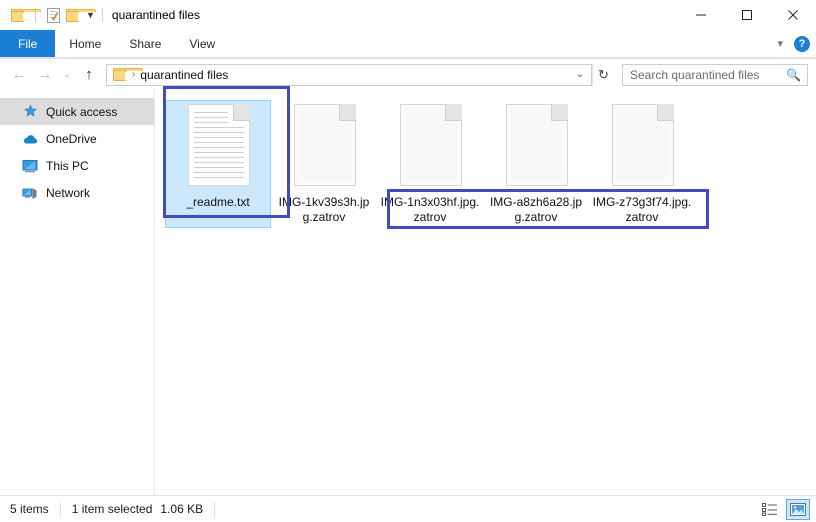  What do you see at coordinates (182, 509) in the screenshot?
I see `selection-size-label: 1.06 KB` at bounding box center [182, 509].